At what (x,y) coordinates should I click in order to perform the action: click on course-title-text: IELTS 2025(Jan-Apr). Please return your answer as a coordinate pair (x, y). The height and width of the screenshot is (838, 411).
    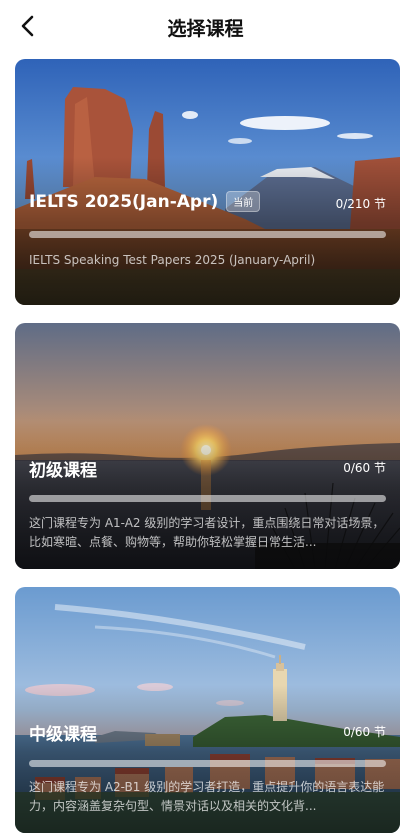
    Looking at the image, I should click on (124, 201).